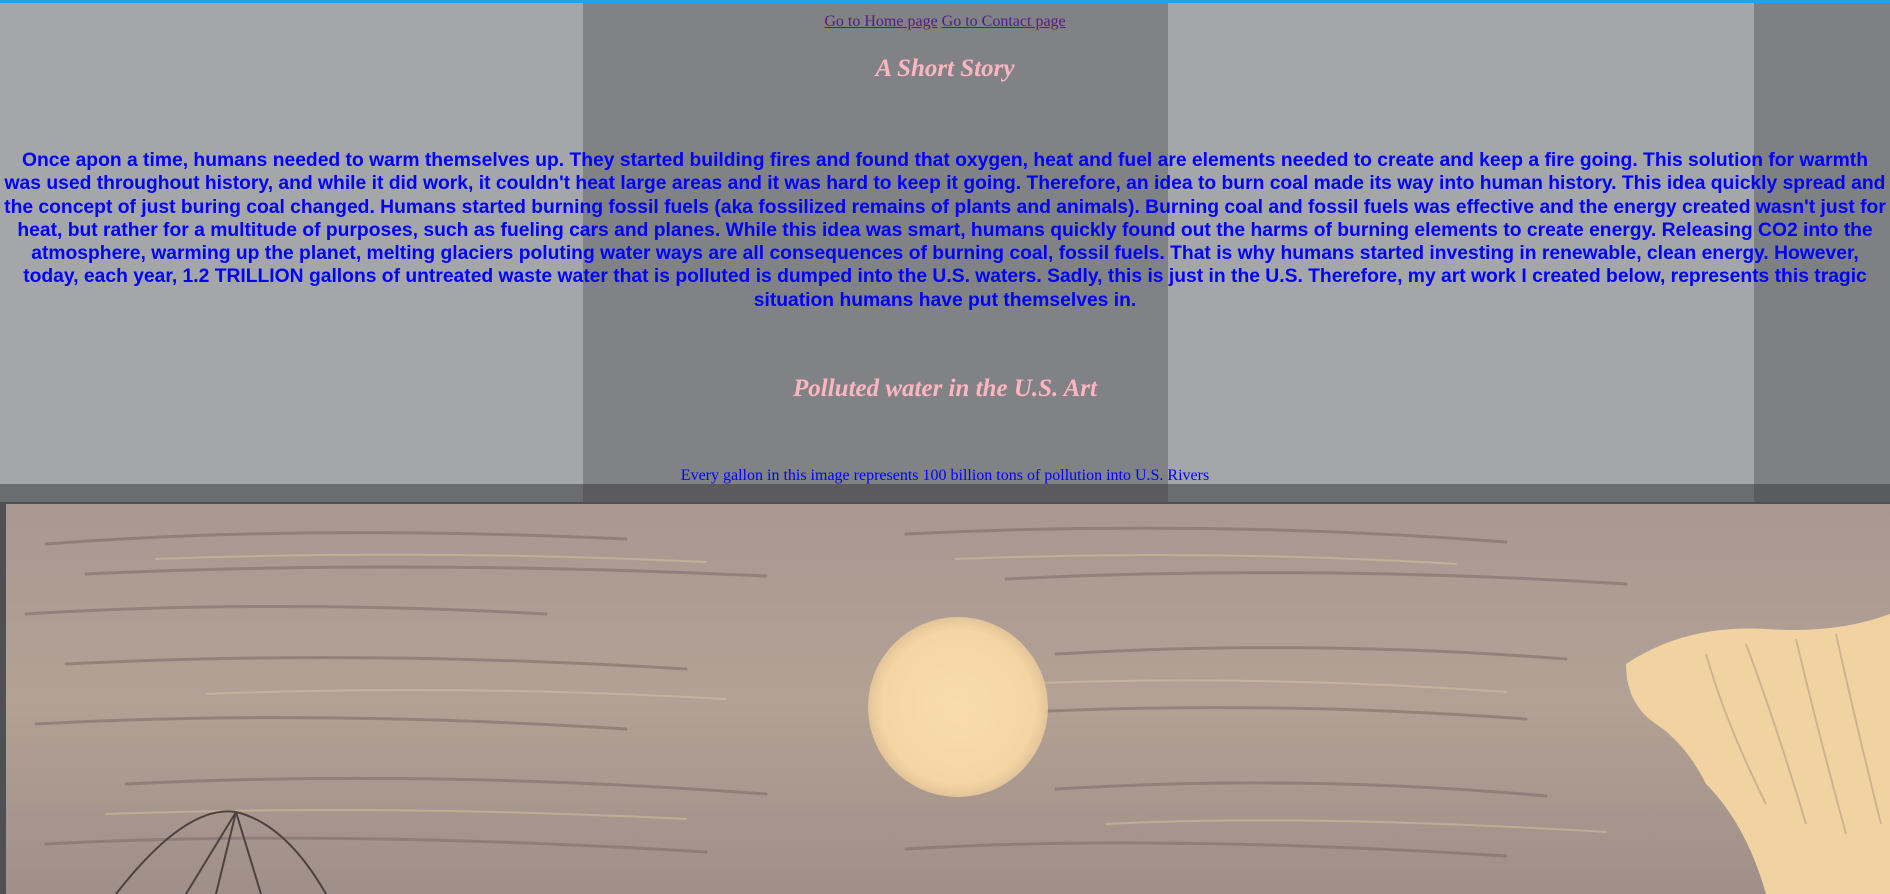  What do you see at coordinates (880, 21) in the screenshot?
I see `home-link: Go to Home page` at bounding box center [880, 21].